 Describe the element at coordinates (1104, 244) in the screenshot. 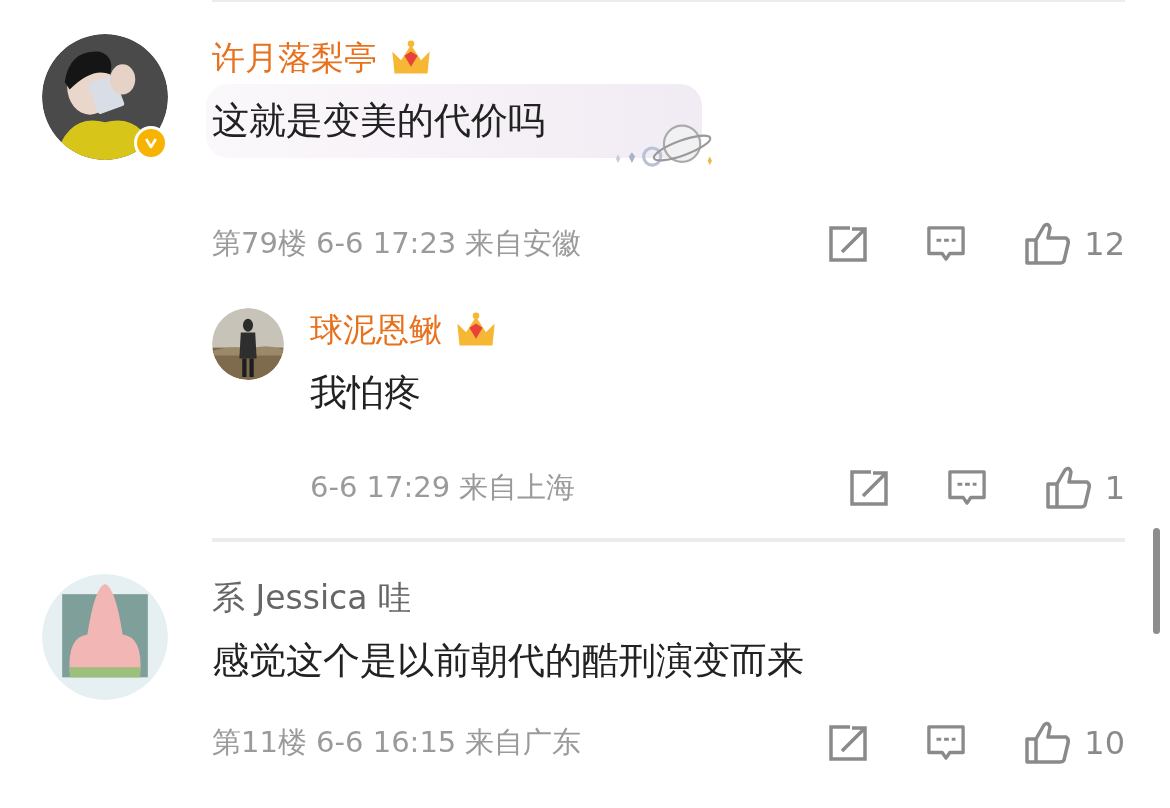

I see `like-count: 12` at that location.